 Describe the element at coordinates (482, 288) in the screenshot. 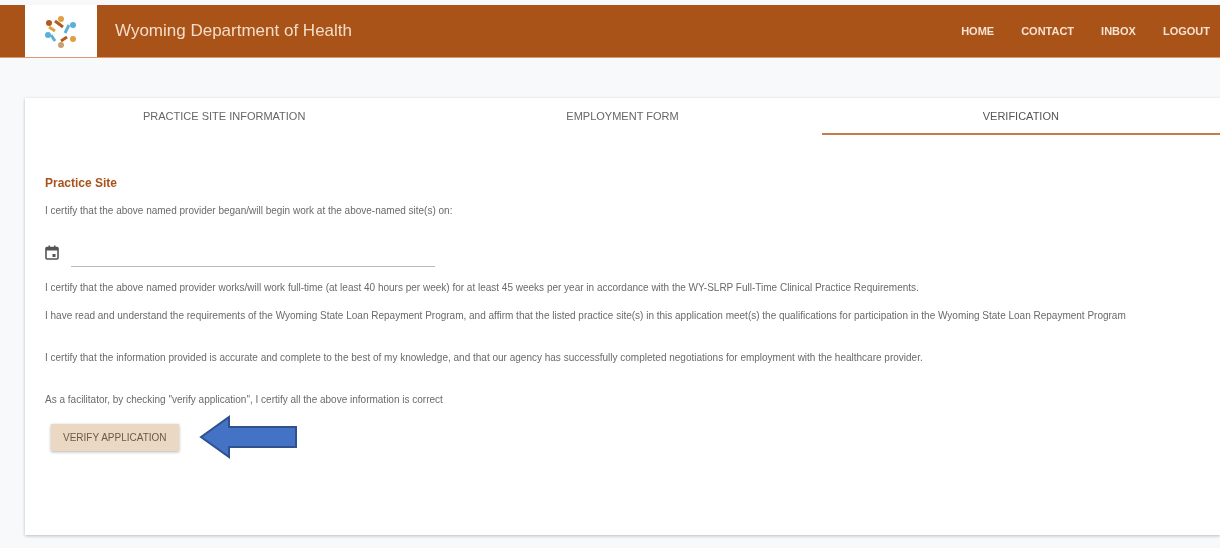

I see `certify-text: I certify that the above named provider works/will work full-time (at least 40 hours per week) for at least 45 weeks per year in accordance with the WY-SLRP Full-Time Clinical Practice Requirements.` at that location.